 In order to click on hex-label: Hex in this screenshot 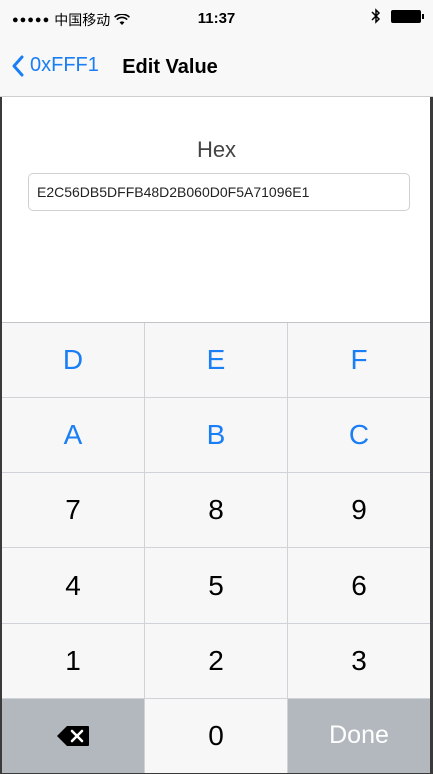, I will do `click(216, 149)`.